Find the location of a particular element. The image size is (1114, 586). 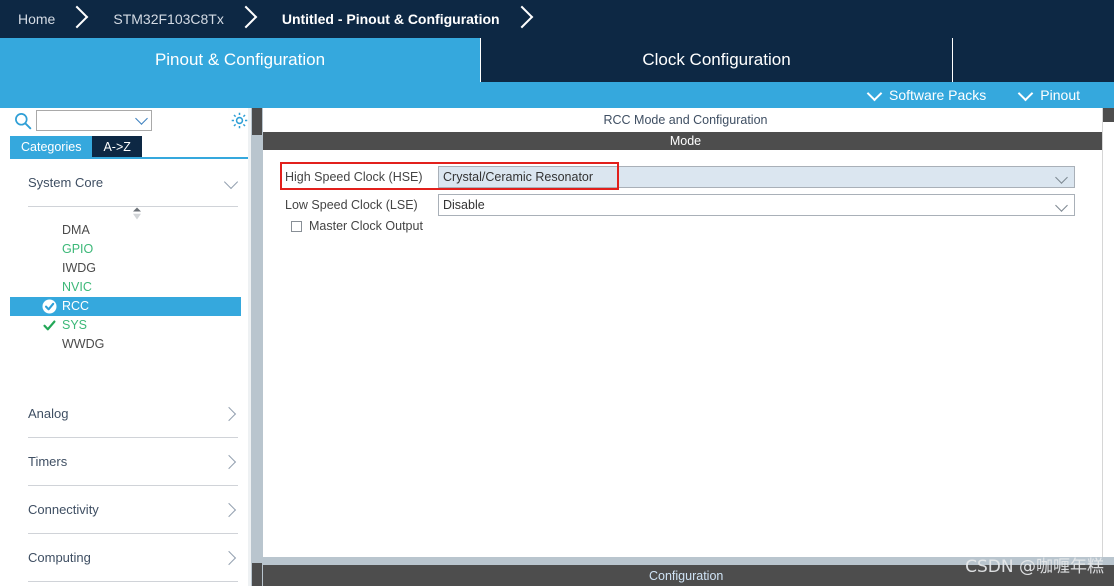

breadcrumb-item-home: Home is located at coordinates (32, 19).